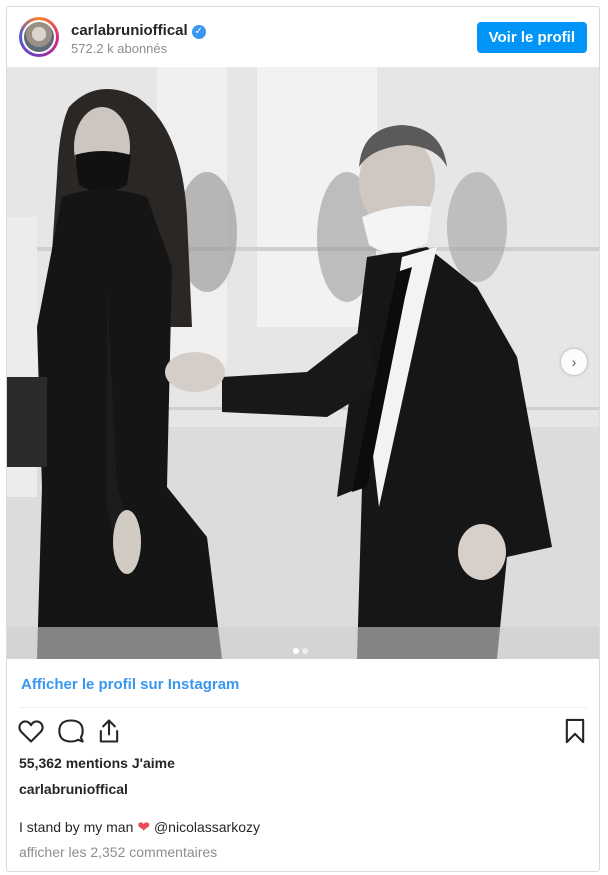 This screenshot has width=608, height=875. I want to click on caption-username: carlabrunioffical, so click(73, 789).